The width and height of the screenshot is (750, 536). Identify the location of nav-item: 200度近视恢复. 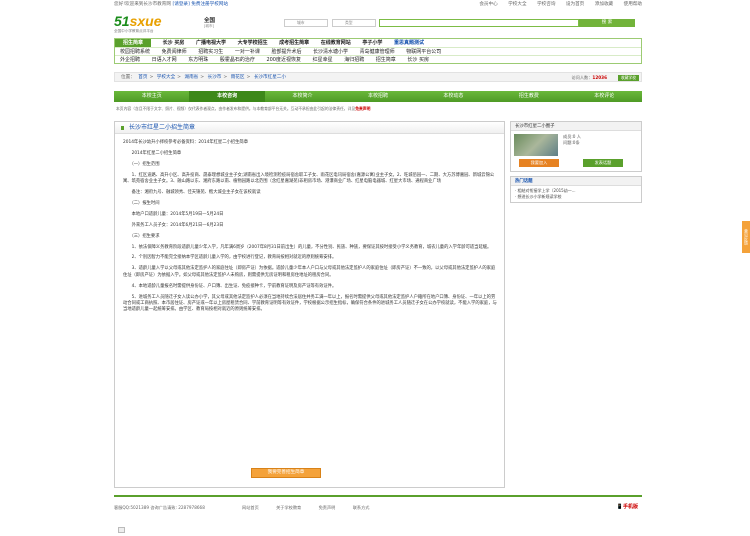
(283, 60).